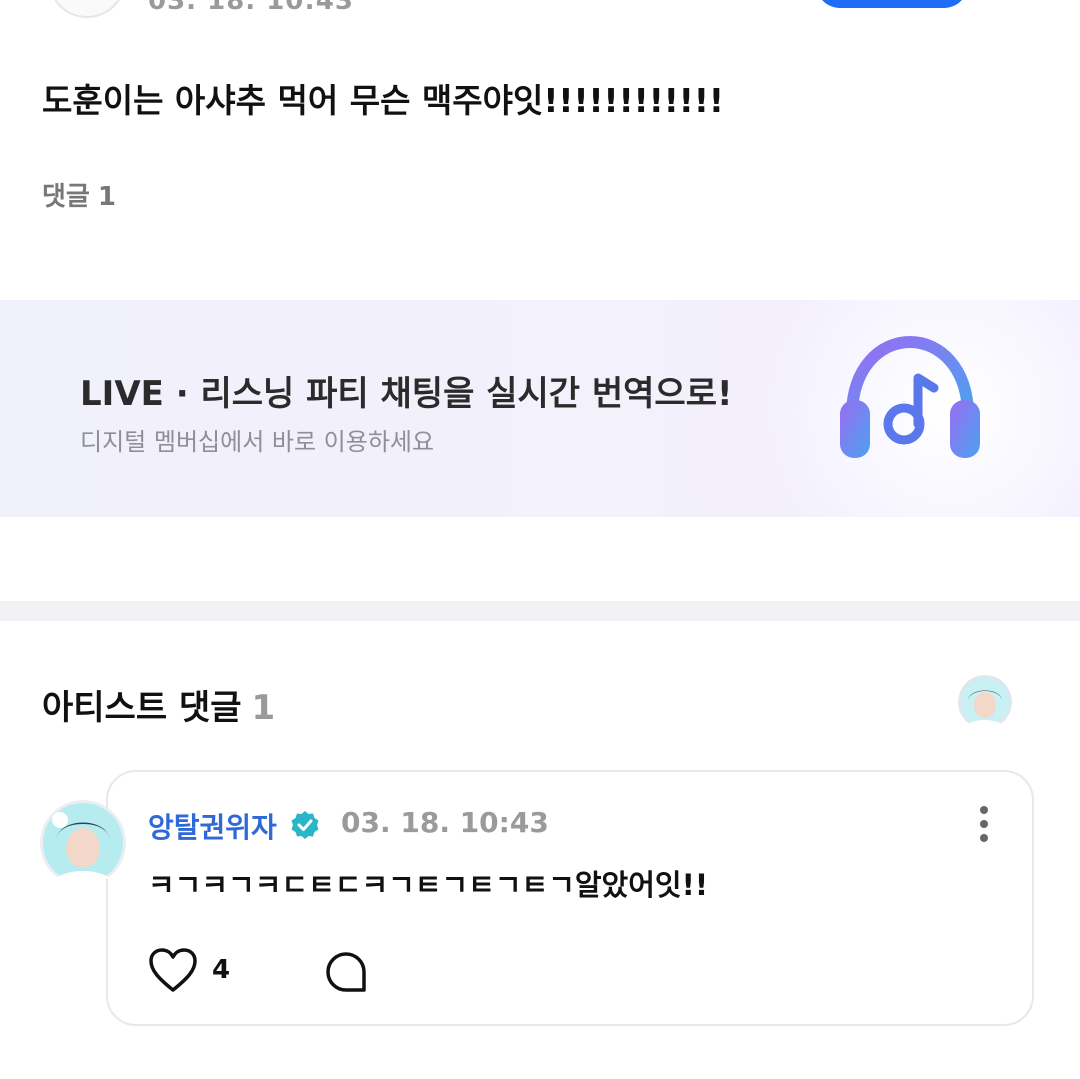 Image resolution: width=1080 pixels, height=1079 pixels. I want to click on verified-badge-icon, so click(305, 825).